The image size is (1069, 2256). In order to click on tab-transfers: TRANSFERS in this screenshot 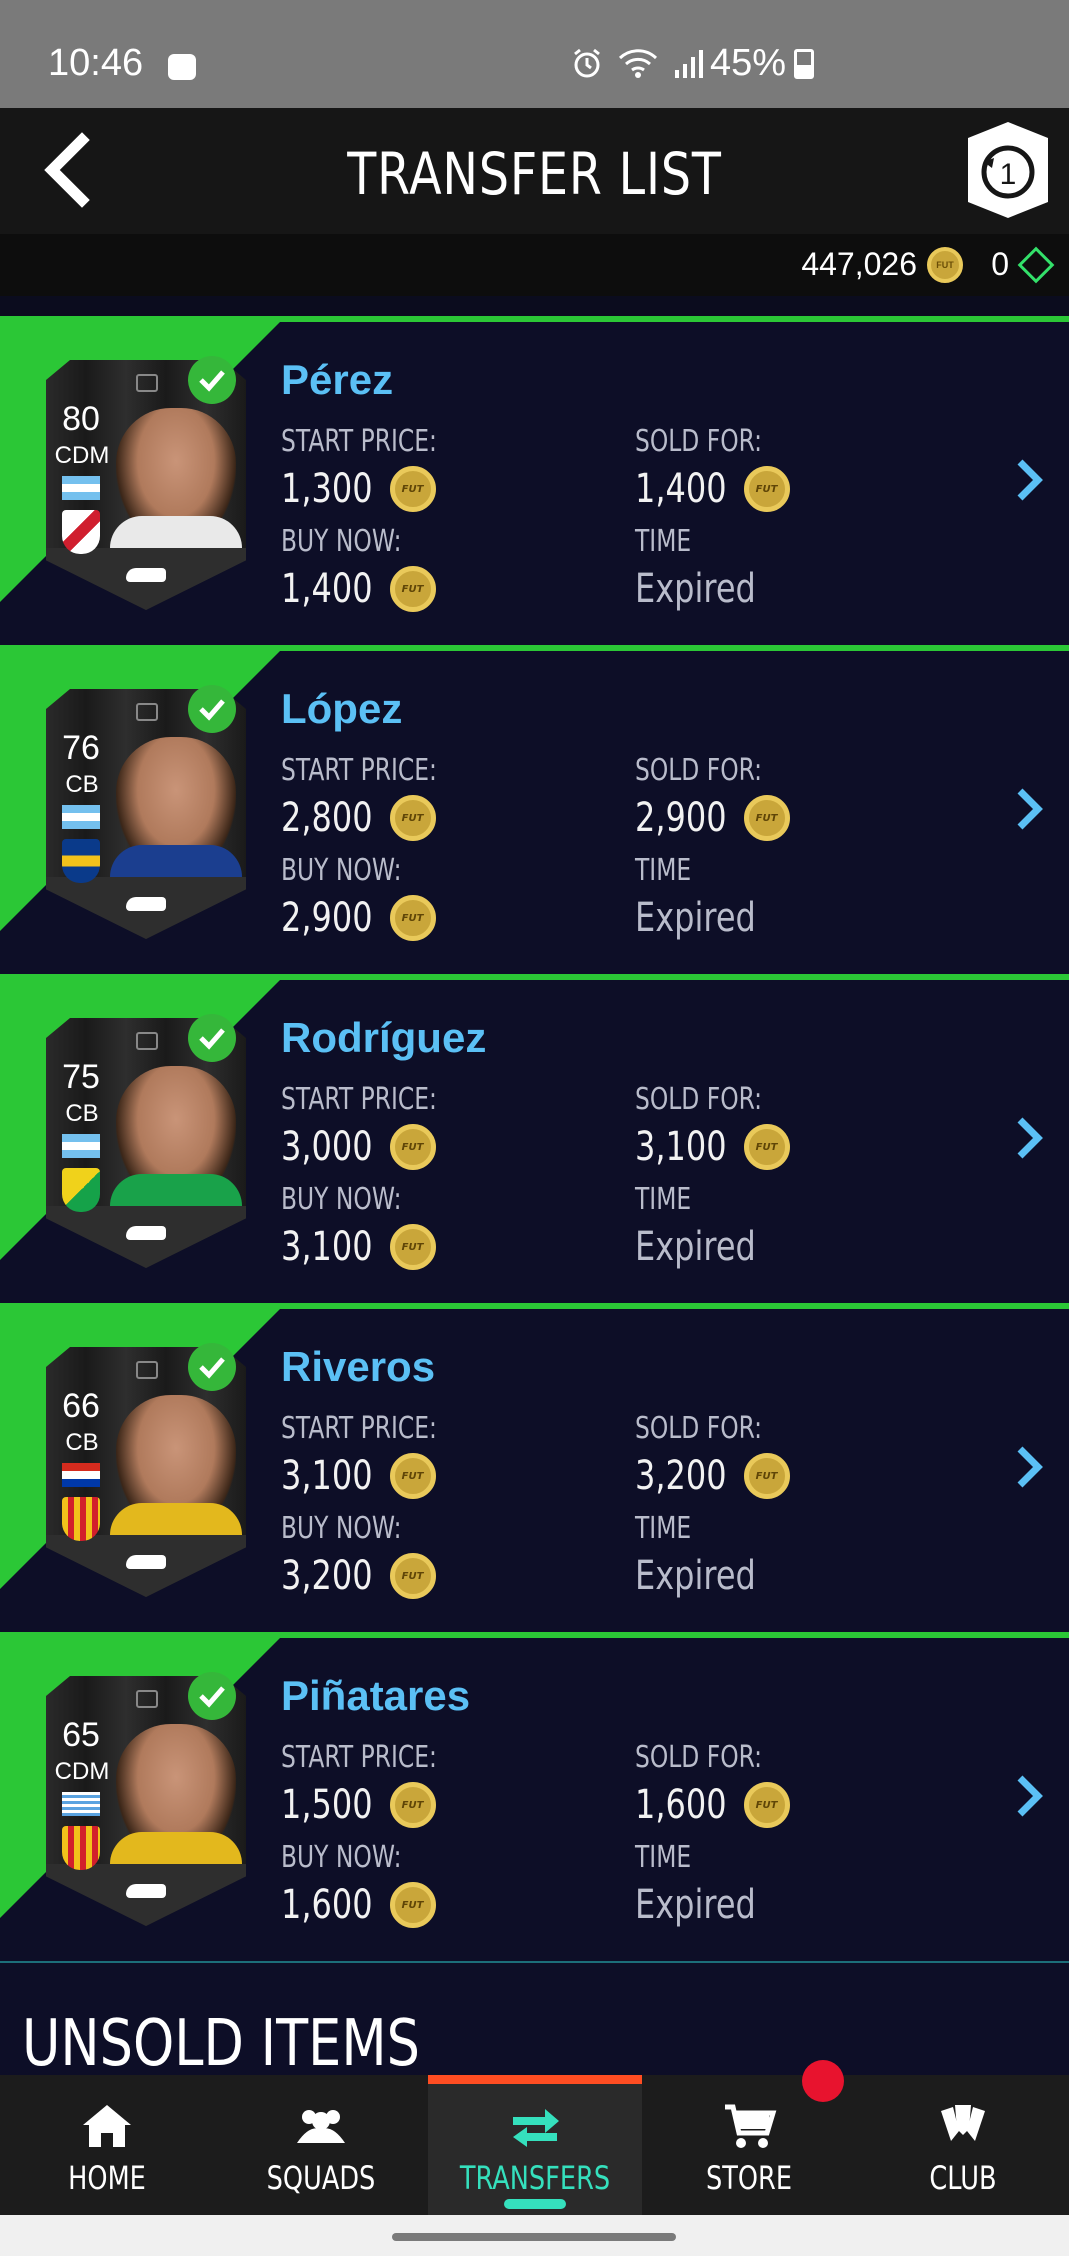, I will do `click(535, 2145)`.